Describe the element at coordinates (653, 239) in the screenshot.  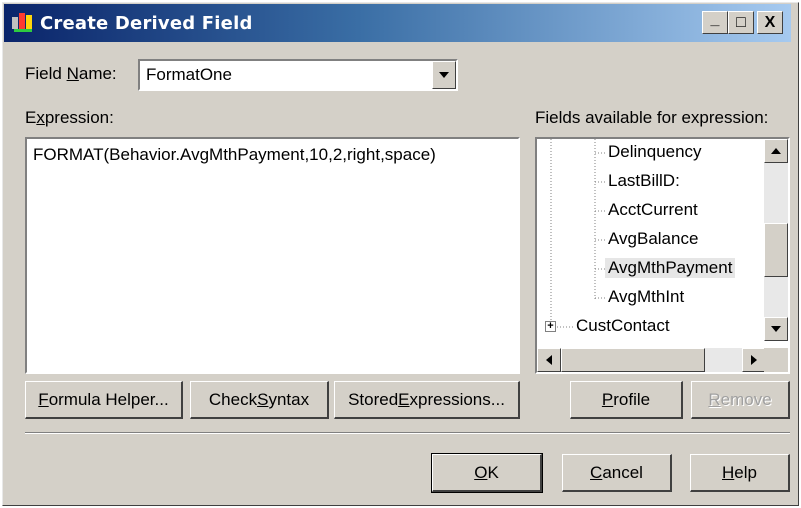
I see `tree-item-avgbalance: AvgBalance` at that location.